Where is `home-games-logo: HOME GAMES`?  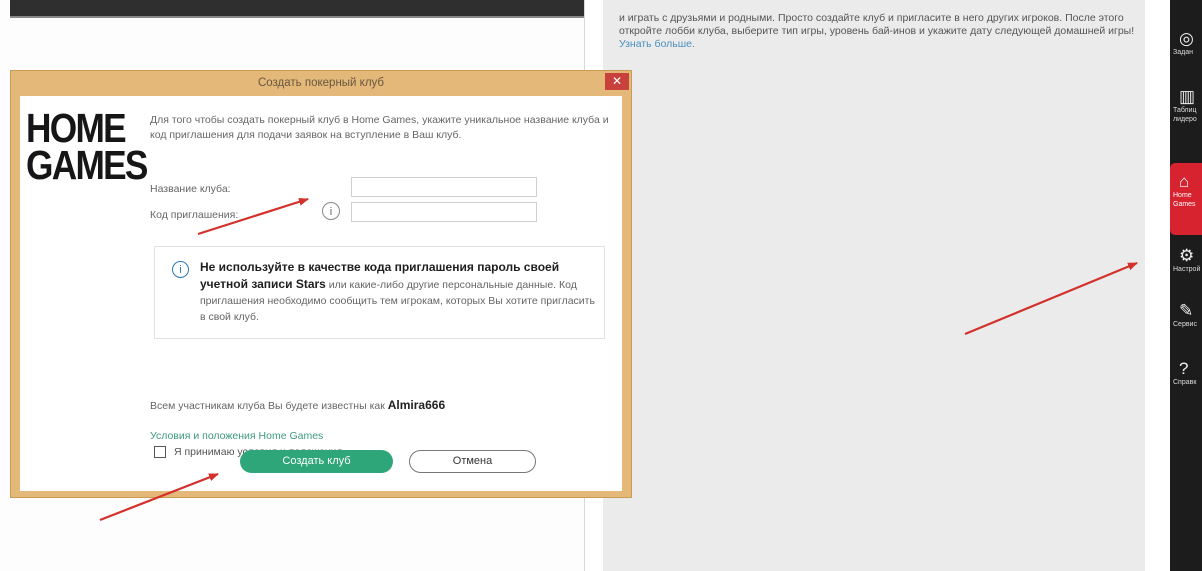
home-games-logo: HOME GAMES is located at coordinates (87, 148).